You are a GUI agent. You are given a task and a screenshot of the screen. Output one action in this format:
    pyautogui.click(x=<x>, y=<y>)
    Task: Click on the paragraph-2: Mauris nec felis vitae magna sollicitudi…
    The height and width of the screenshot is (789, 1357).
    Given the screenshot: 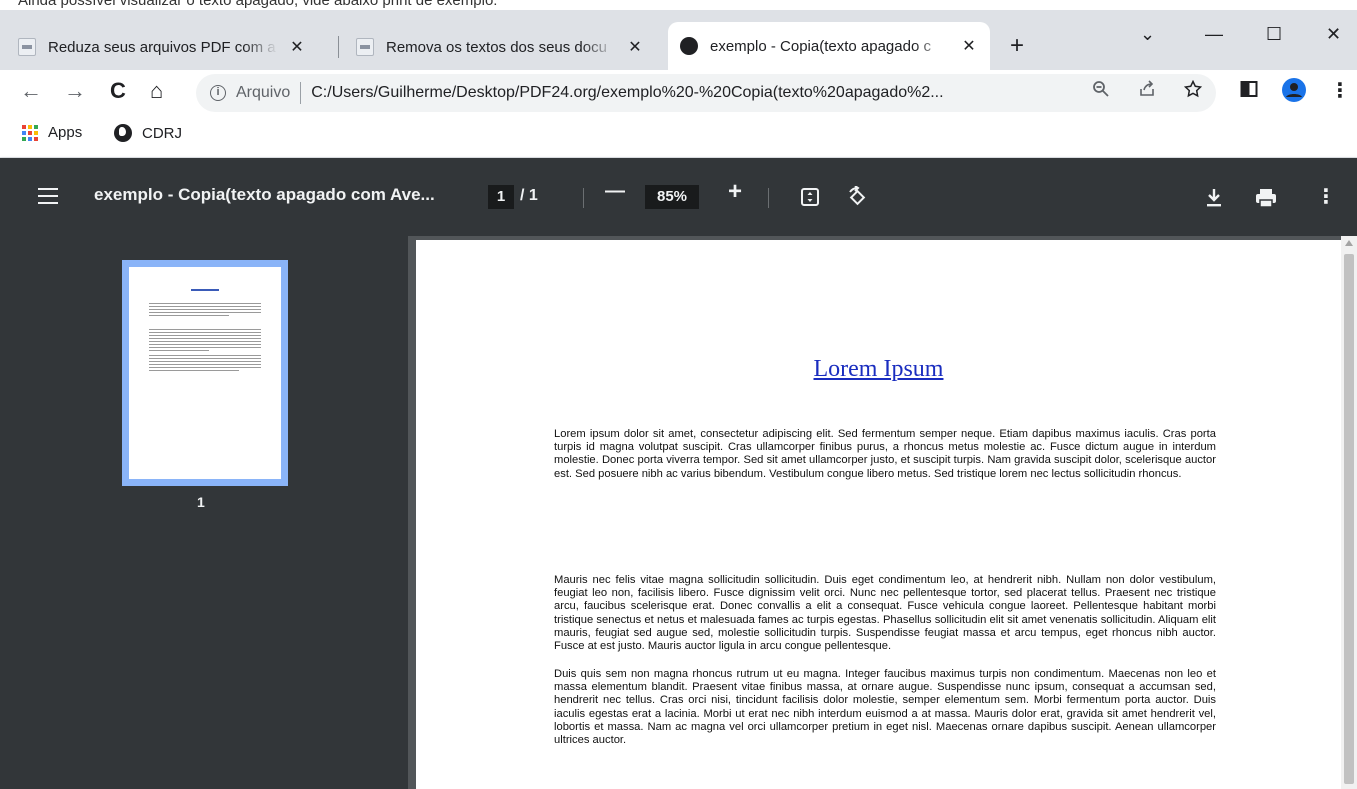 What is the action you would take?
    pyautogui.click(x=885, y=613)
    